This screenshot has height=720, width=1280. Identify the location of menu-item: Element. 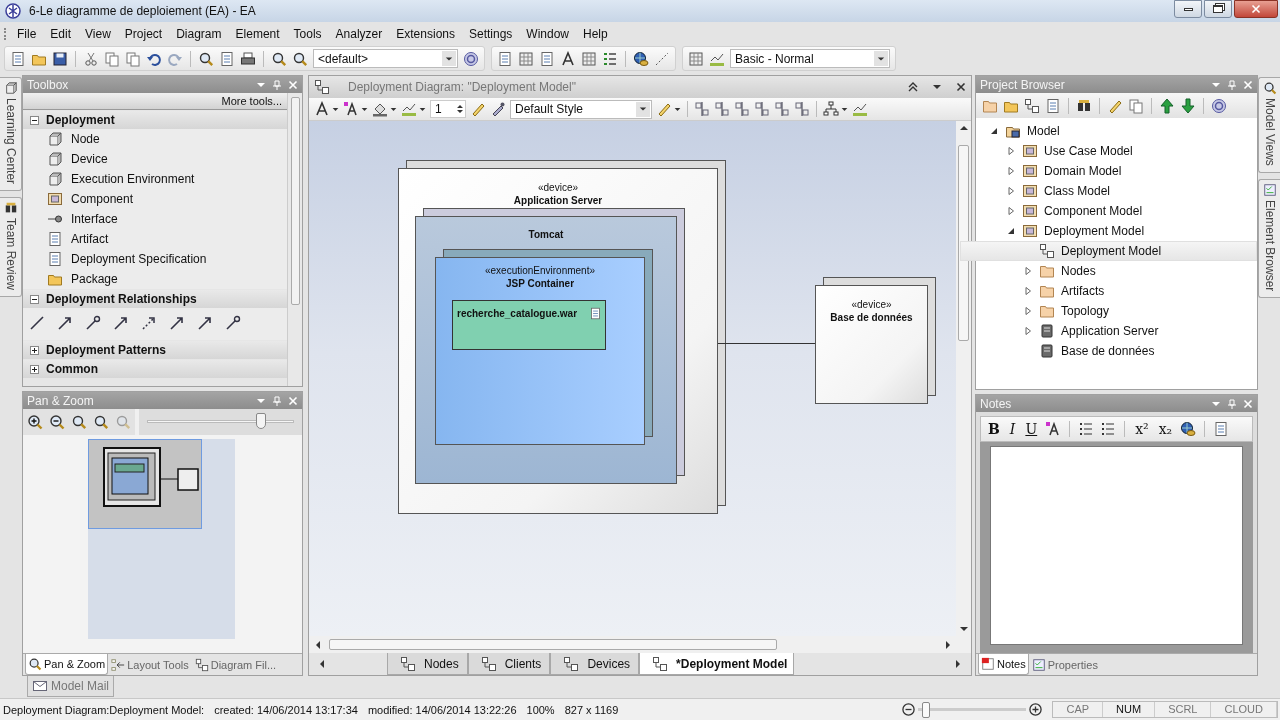
(257, 33).